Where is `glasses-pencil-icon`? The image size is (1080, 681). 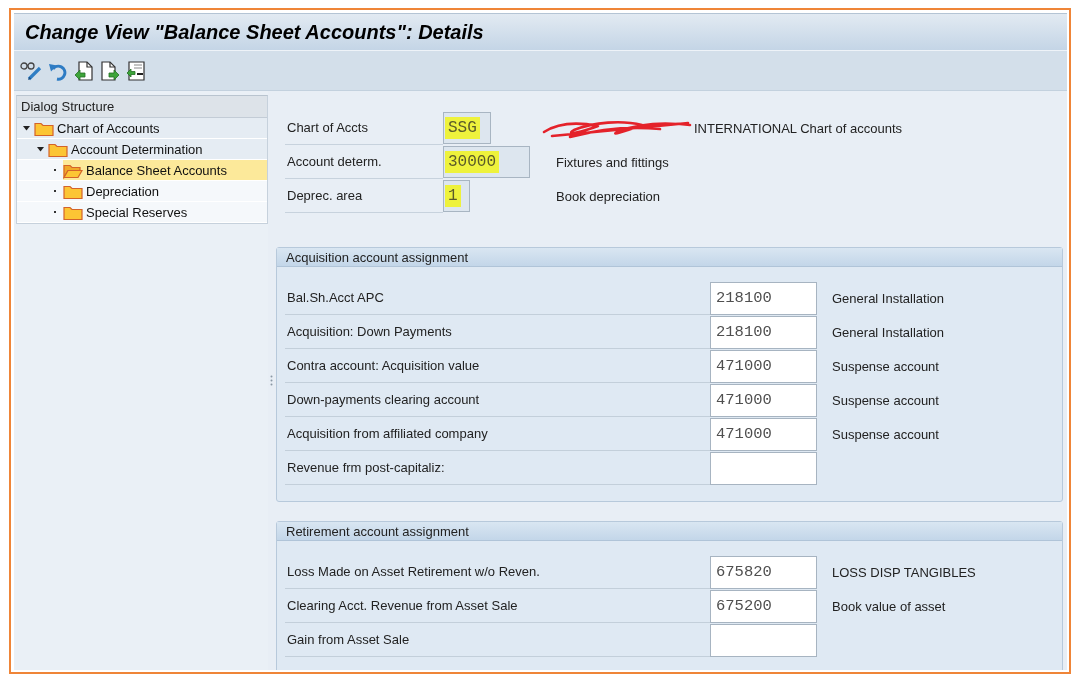
glasses-pencil-icon is located at coordinates (31, 70).